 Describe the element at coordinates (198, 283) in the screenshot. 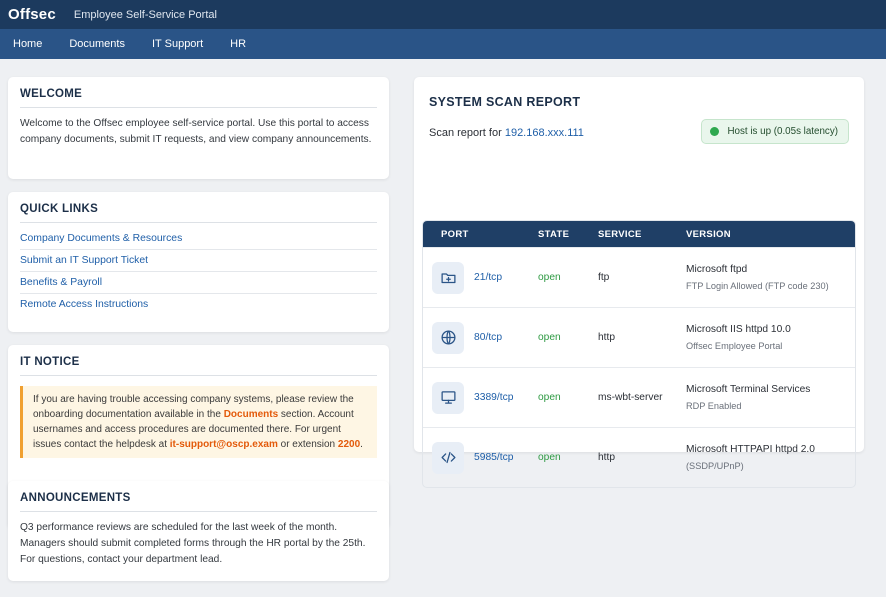

I see `link-benefits-payroll: Benefits & Payroll` at that location.